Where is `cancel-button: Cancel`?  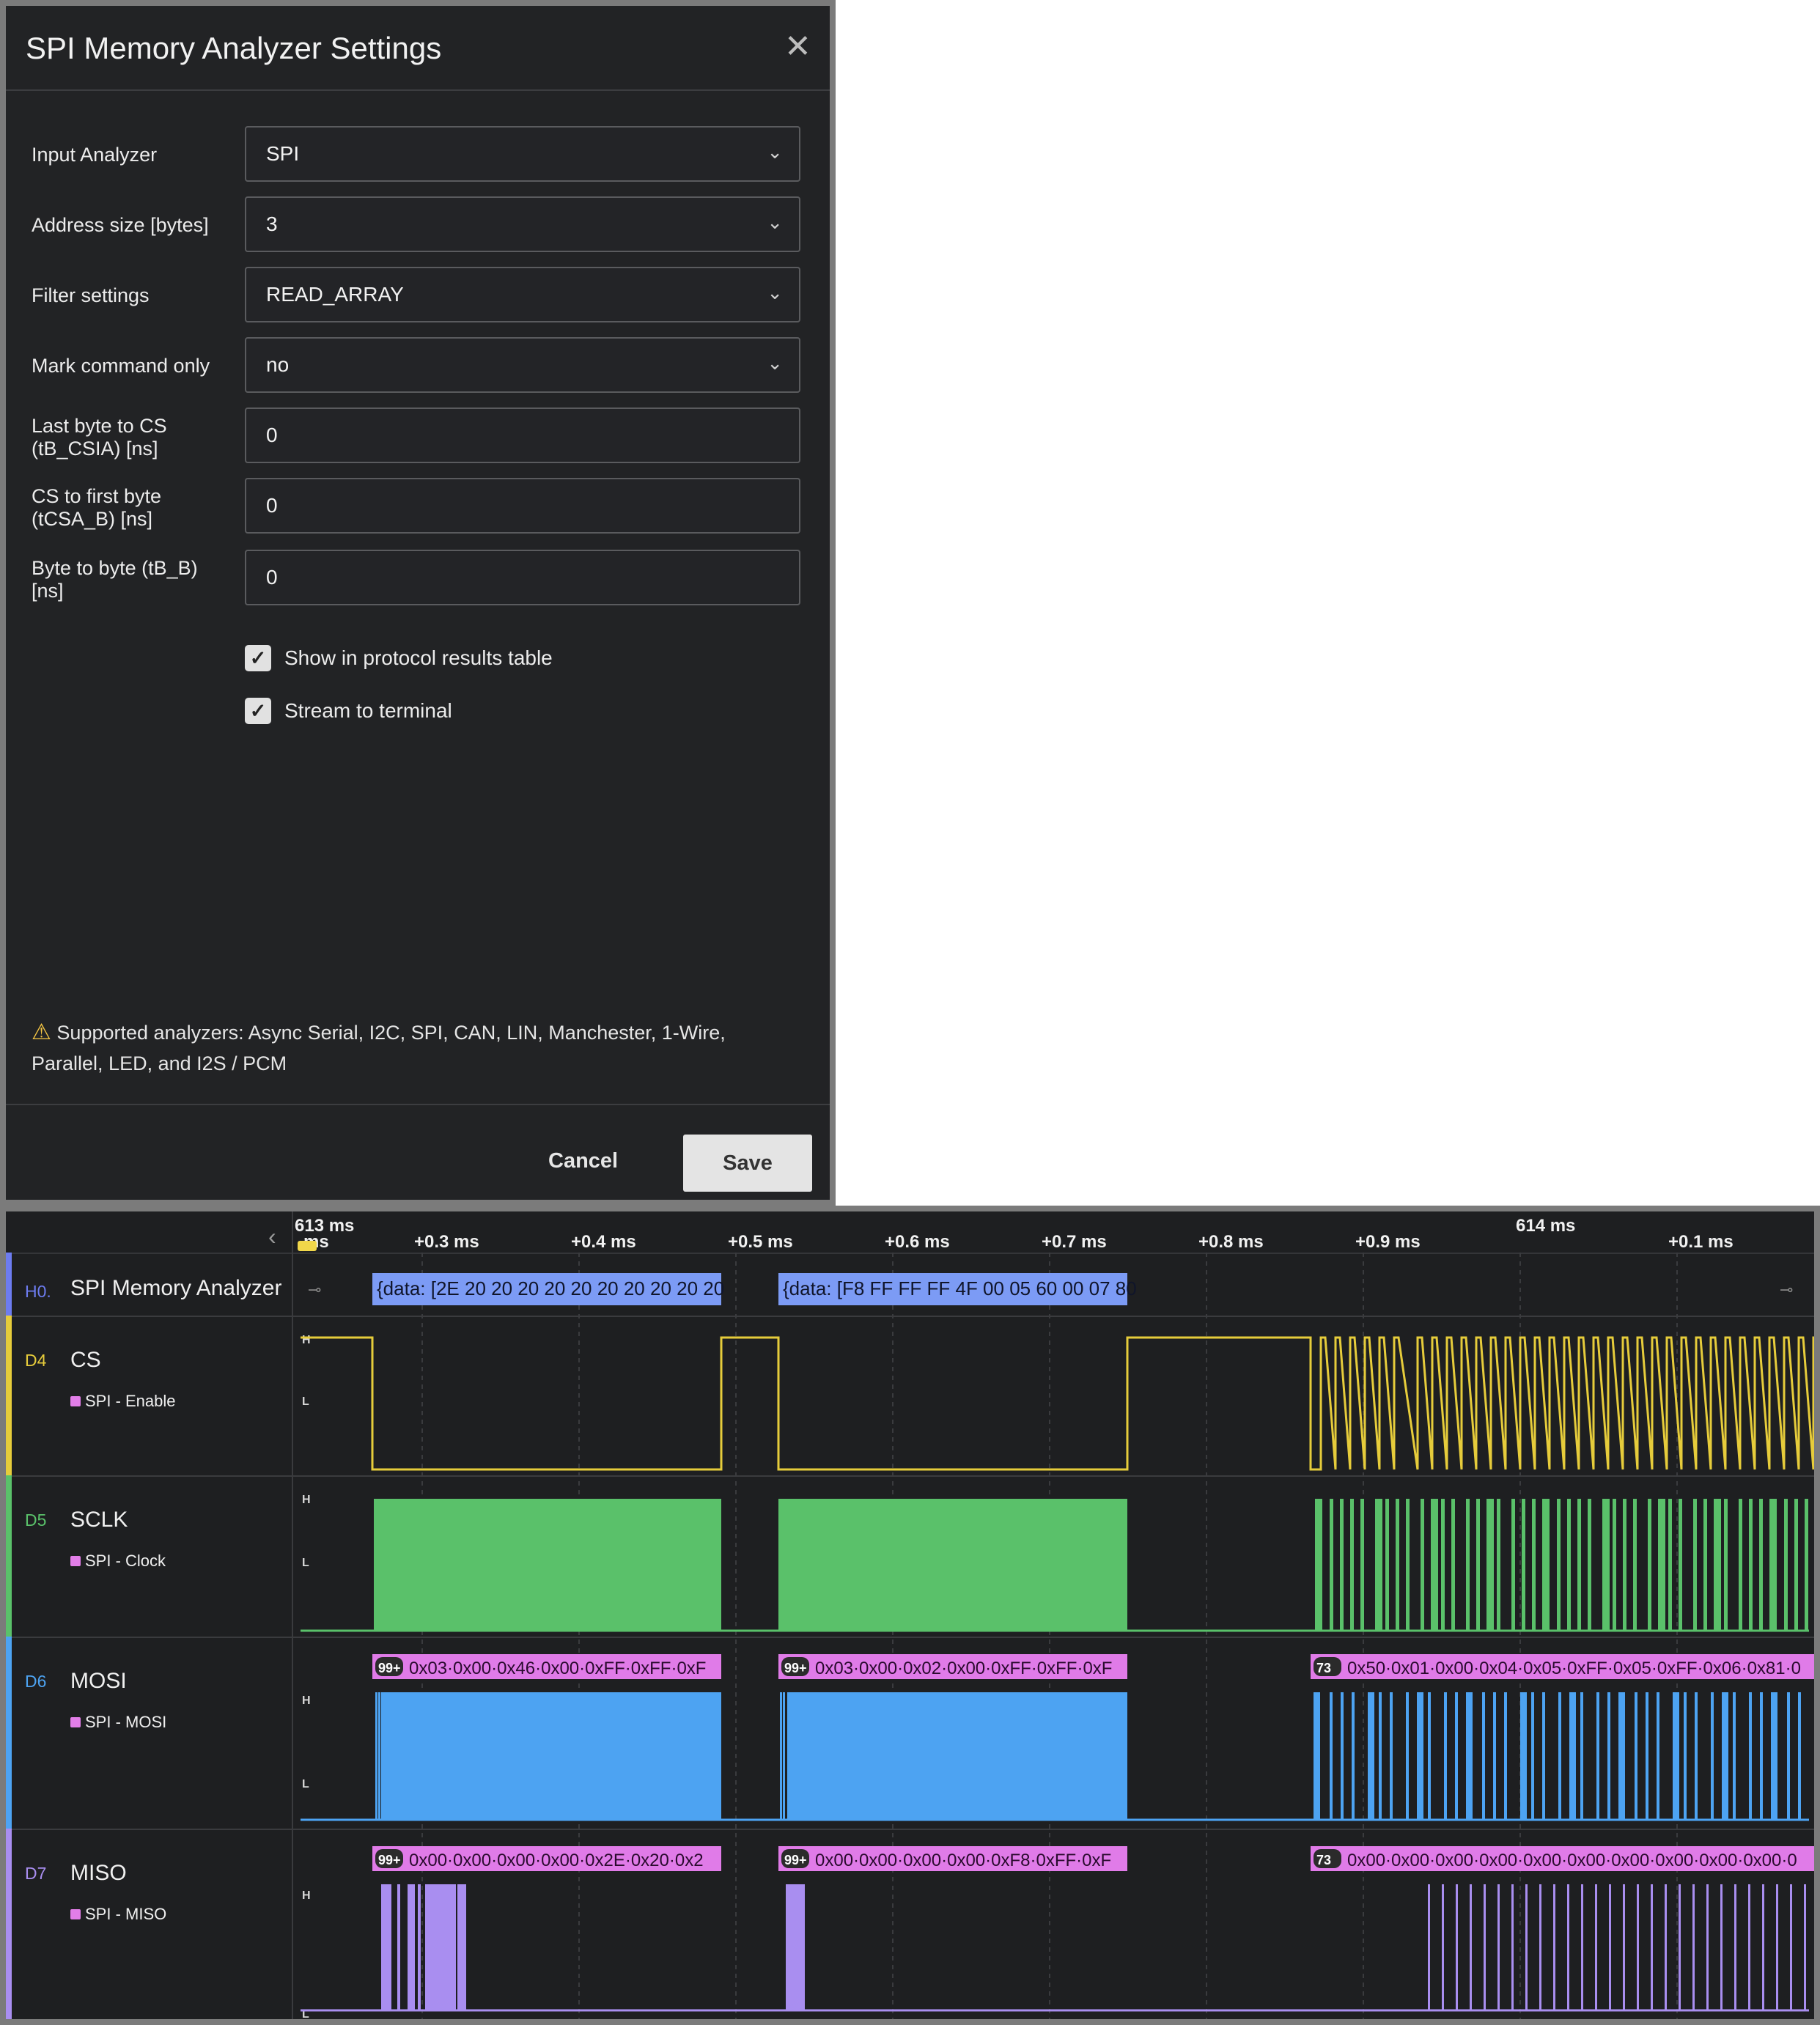
cancel-button: Cancel is located at coordinates (583, 1161).